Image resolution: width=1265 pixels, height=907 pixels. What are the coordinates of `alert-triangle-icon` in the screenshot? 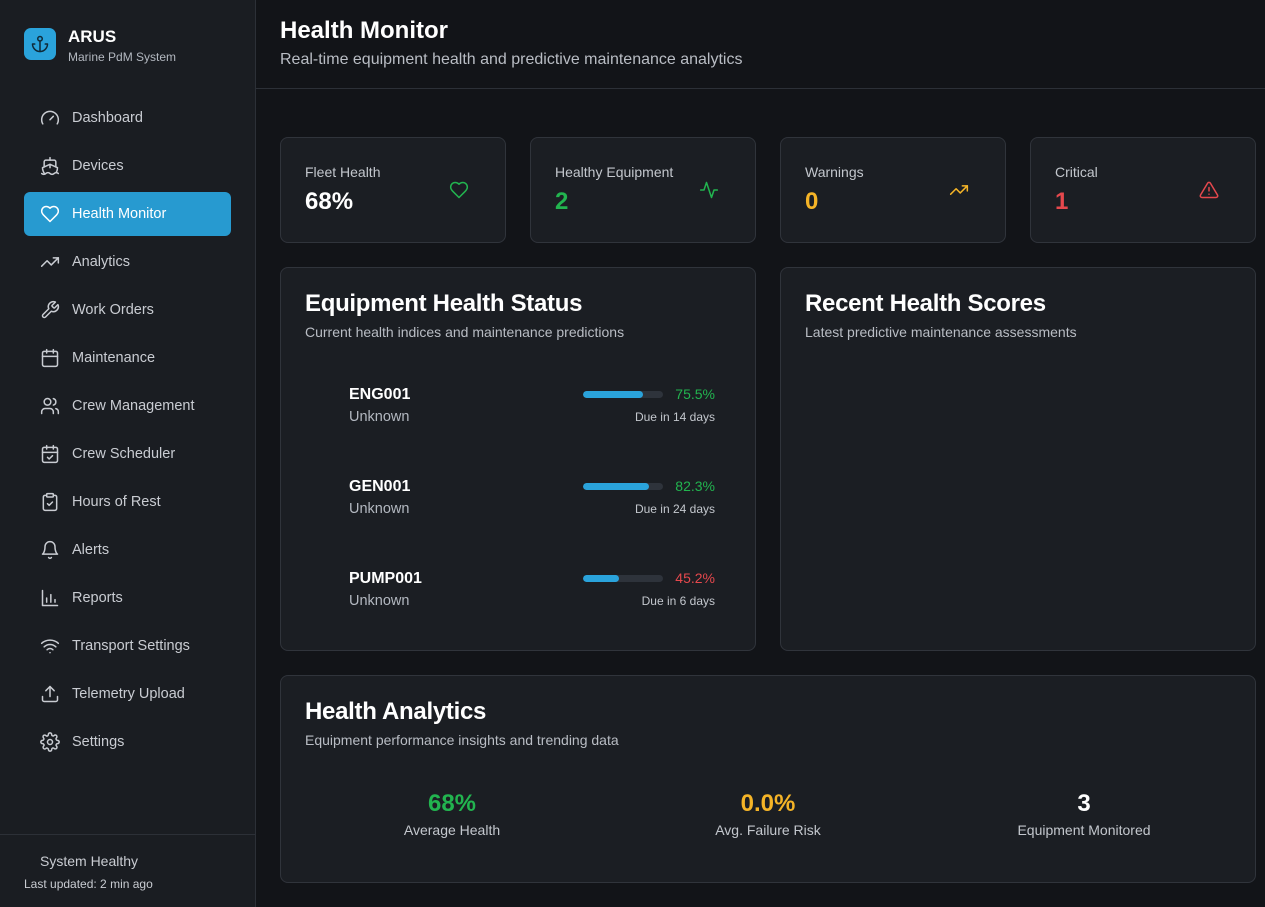 It's located at (1209, 190).